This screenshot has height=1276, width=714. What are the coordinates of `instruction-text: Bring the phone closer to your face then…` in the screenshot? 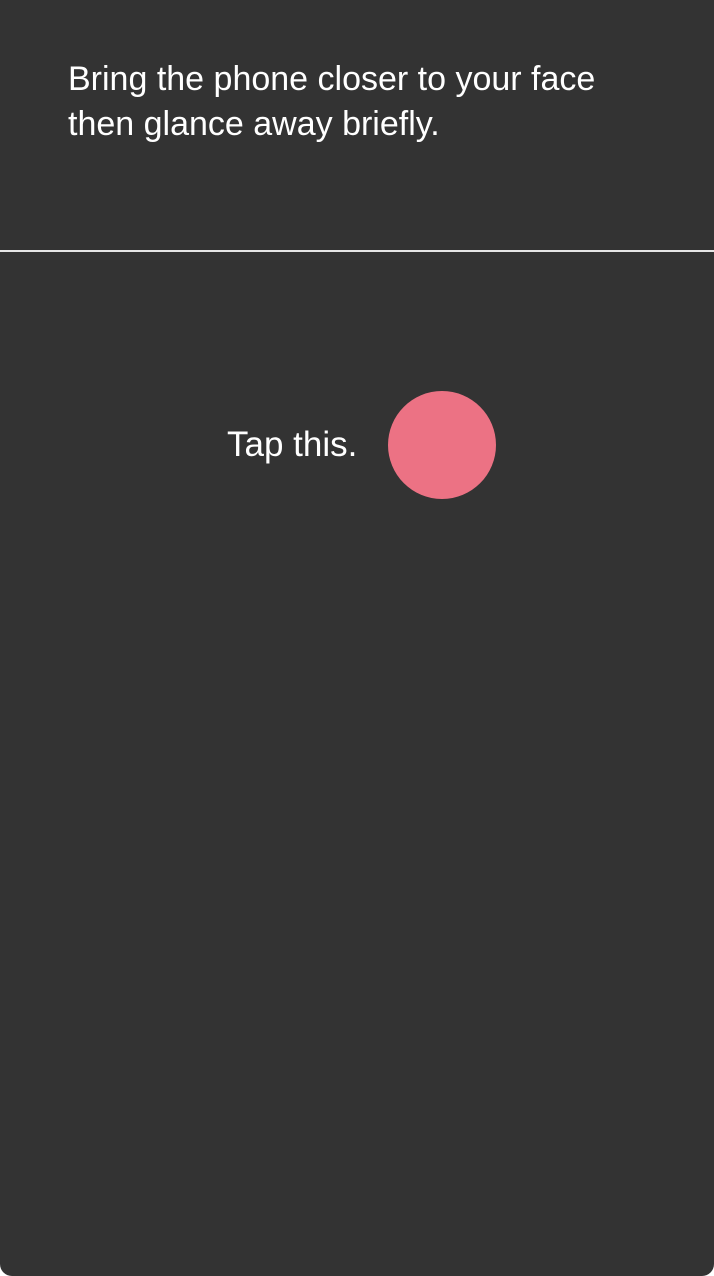 It's located at (332, 101).